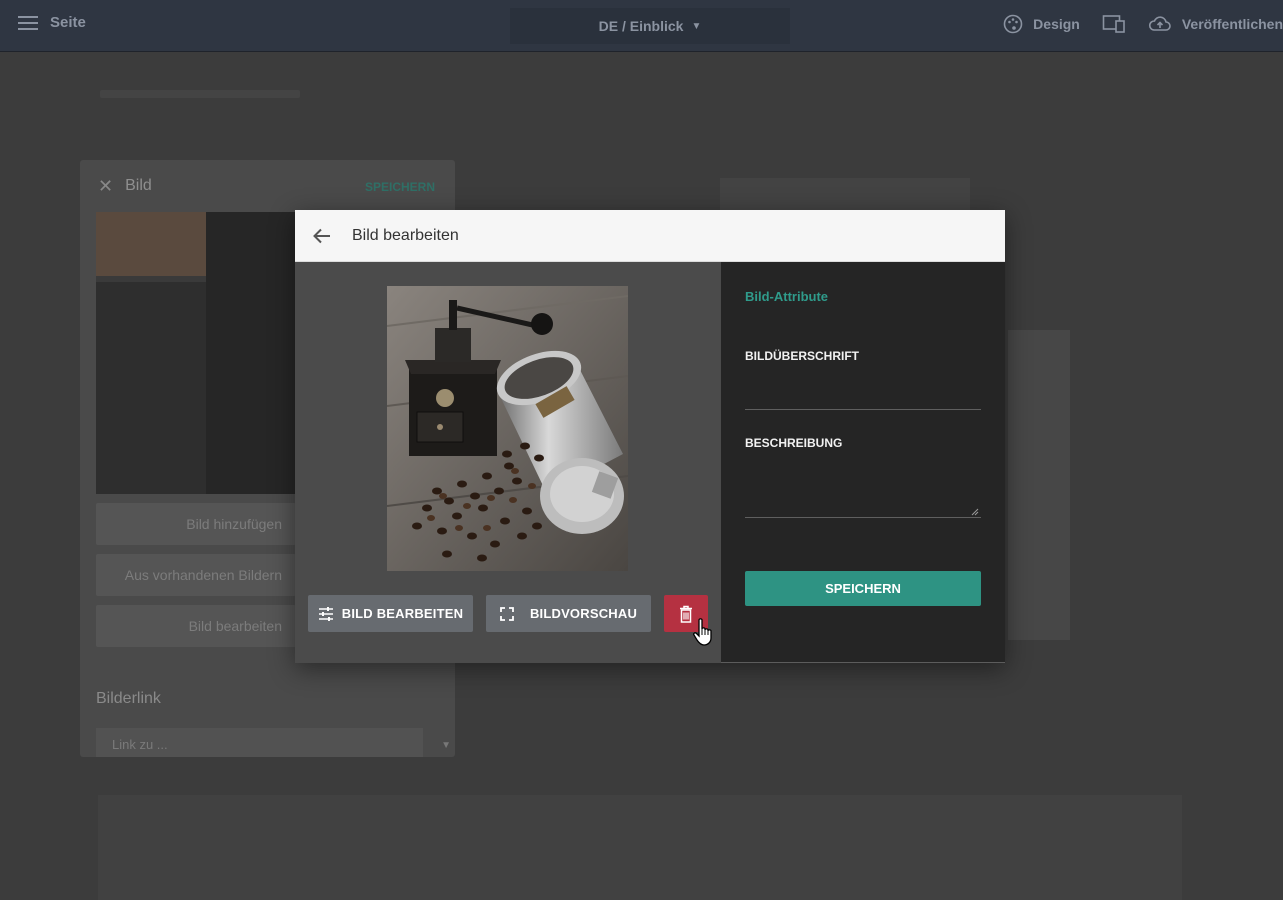  What do you see at coordinates (975, 512) in the screenshot?
I see `resize-handle-icon` at bounding box center [975, 512].